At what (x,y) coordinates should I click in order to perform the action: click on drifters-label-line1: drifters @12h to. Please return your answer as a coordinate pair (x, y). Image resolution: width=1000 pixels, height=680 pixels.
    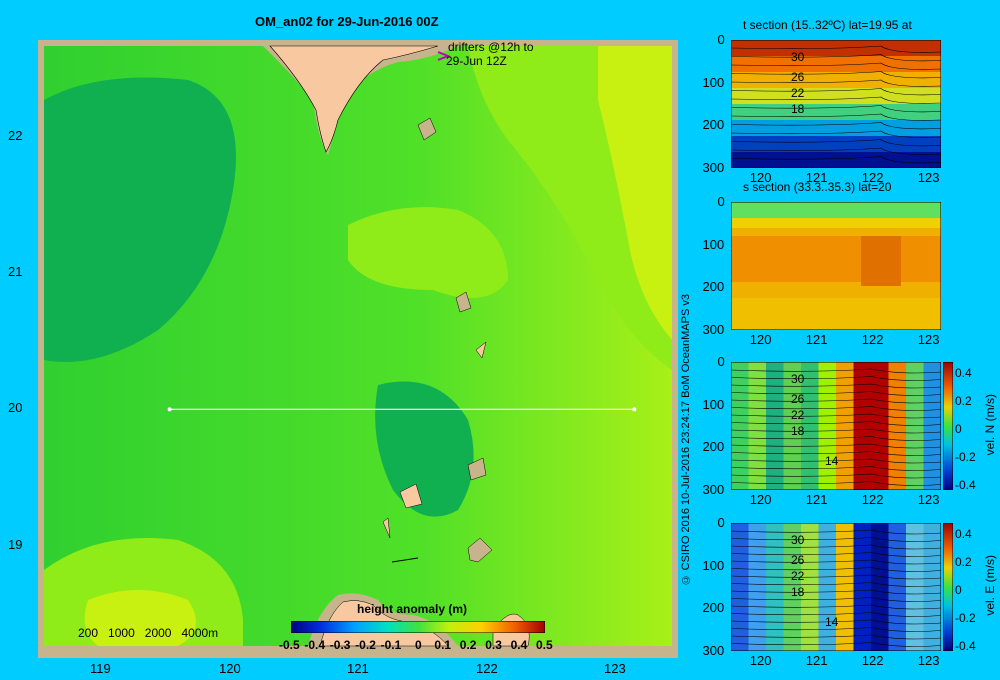
    Looking at the image, I should click on (491, 47).